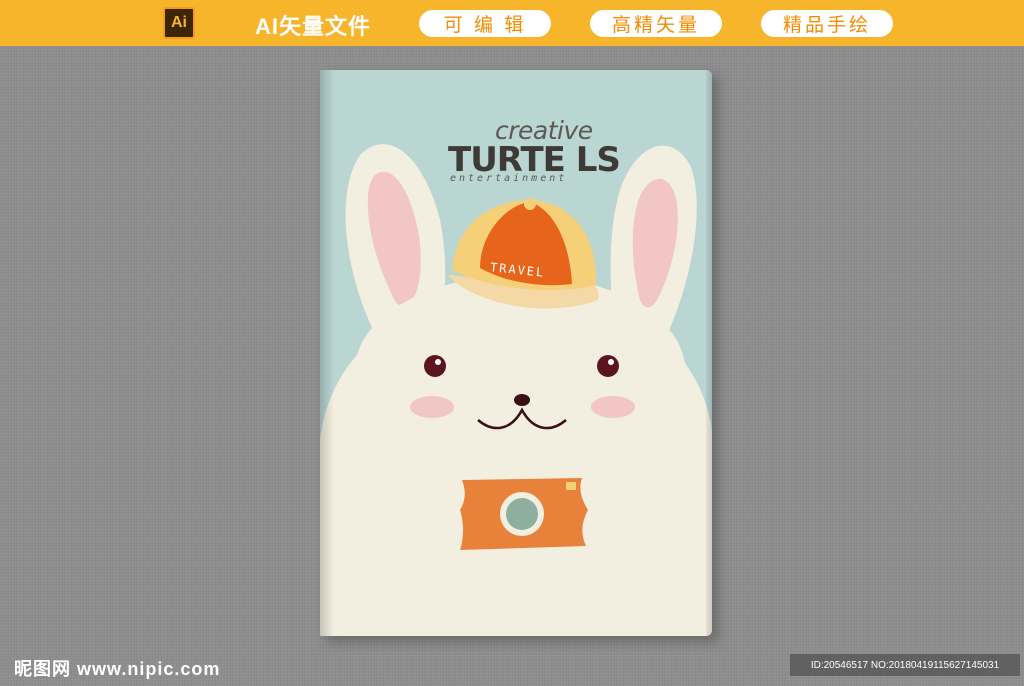 The height and width of the screenshot is (686, 1024). Describe the element at coordinates (656, 23) in the screenshot. I see `pill-high-precision: 高精矢量` at that location.